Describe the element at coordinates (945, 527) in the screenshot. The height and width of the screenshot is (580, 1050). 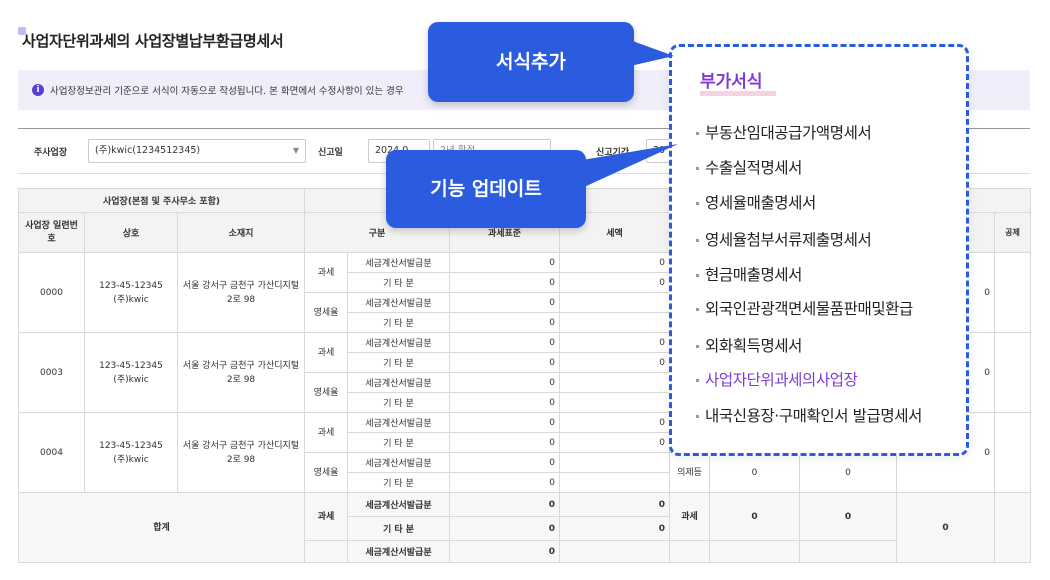
I see `cell-total-side: 0` at that location.